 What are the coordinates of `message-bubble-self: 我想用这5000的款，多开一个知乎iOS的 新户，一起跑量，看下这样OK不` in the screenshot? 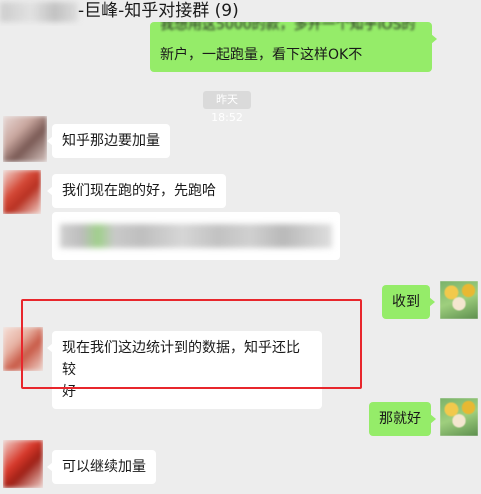 It's located at (293, 47).